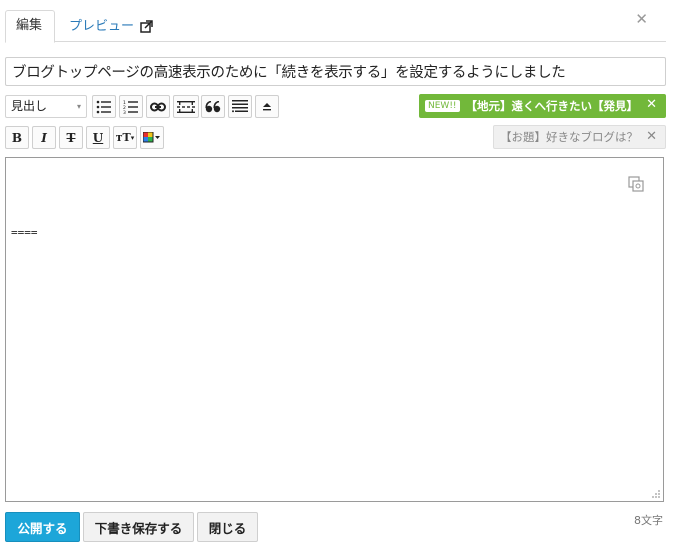 This screenshot has height=549, width=677. I want to click on table-of-contents-icon, so click(240, 105).